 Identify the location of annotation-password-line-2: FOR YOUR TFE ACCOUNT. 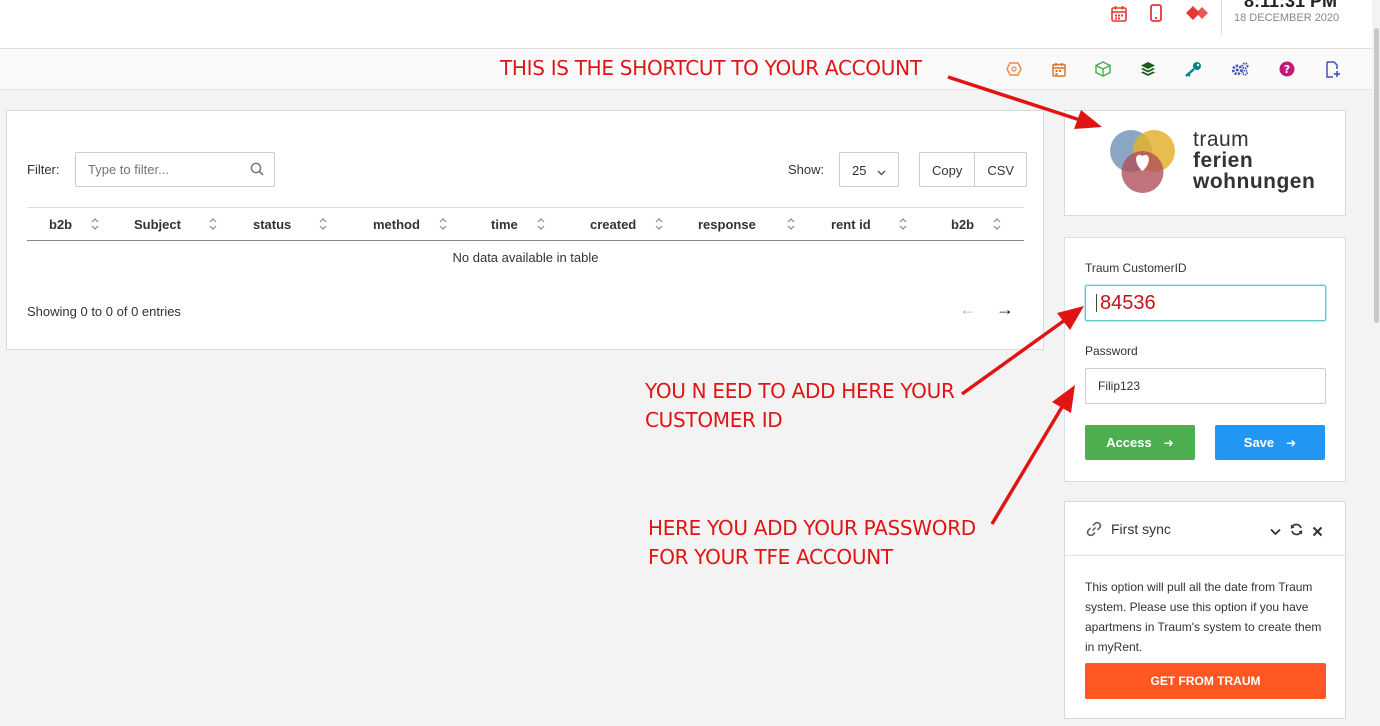
(770, 557).